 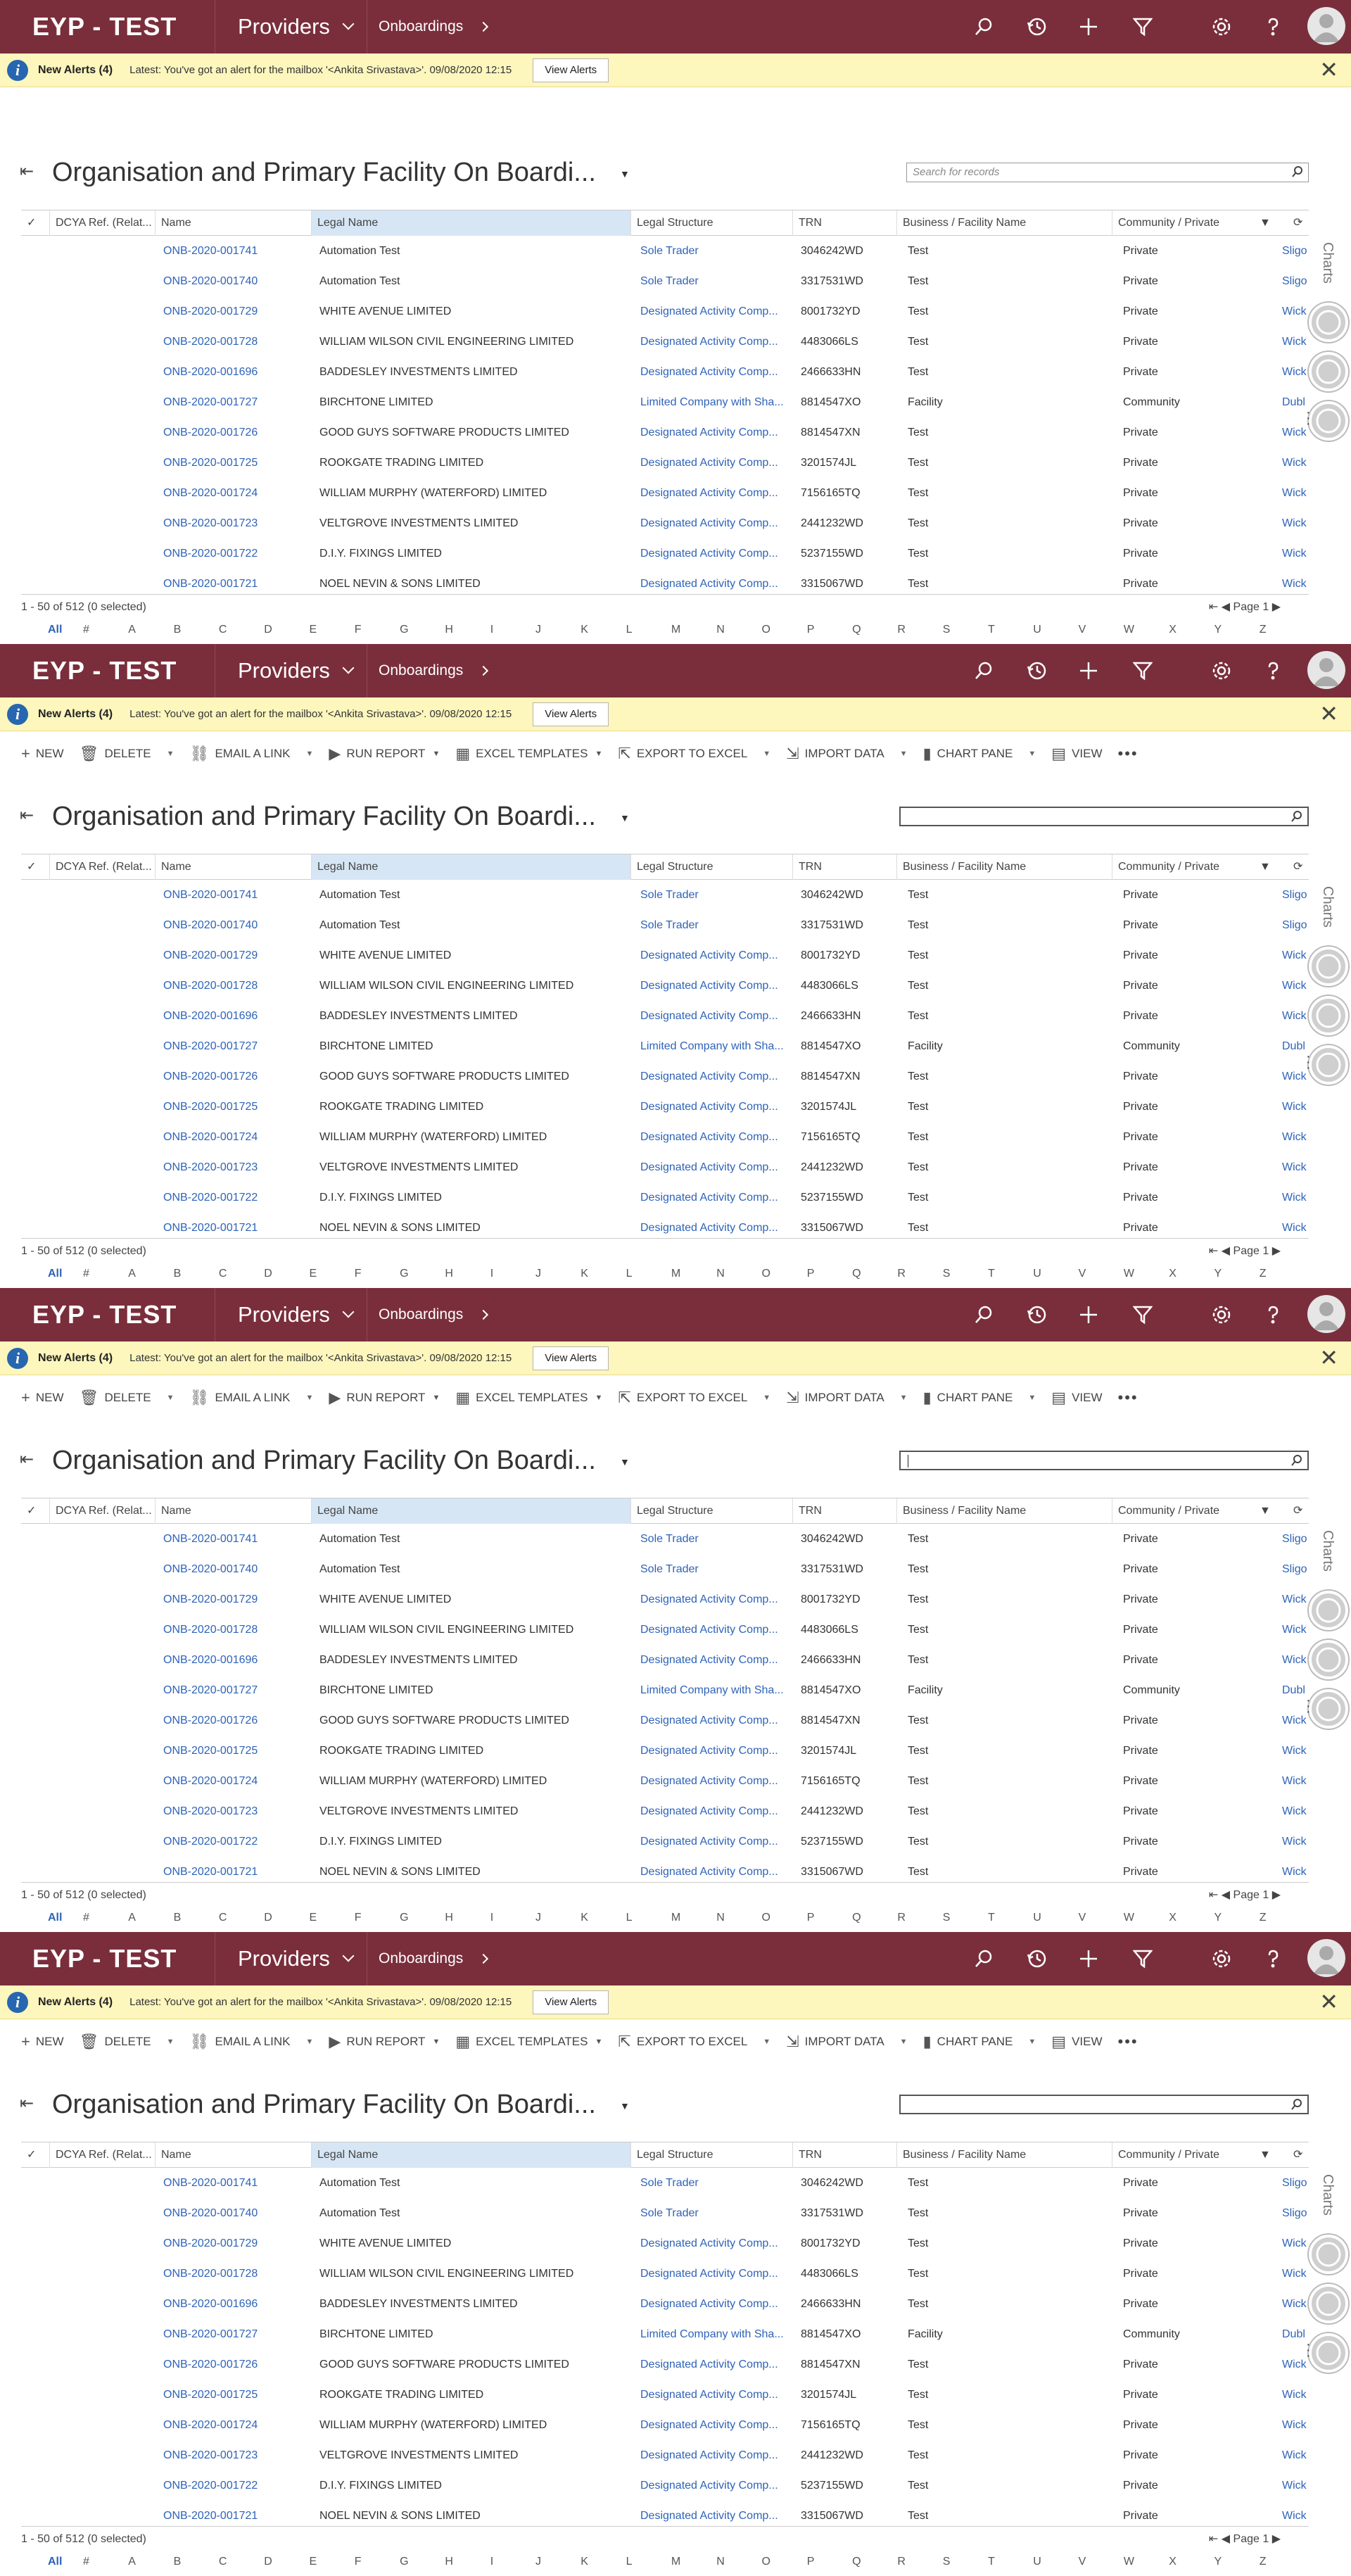 What do you see at coordinates (35, 2155) in the screenshot?
I see `select-all-checkbox: ✓` at bounding box center [35, 2155].